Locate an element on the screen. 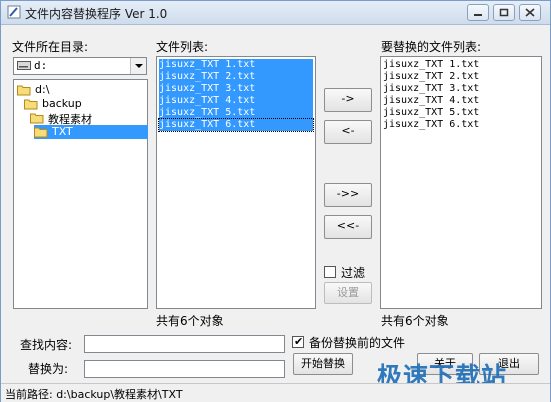  backup-checkbox: ✔ is located at coordinates (298, 341).